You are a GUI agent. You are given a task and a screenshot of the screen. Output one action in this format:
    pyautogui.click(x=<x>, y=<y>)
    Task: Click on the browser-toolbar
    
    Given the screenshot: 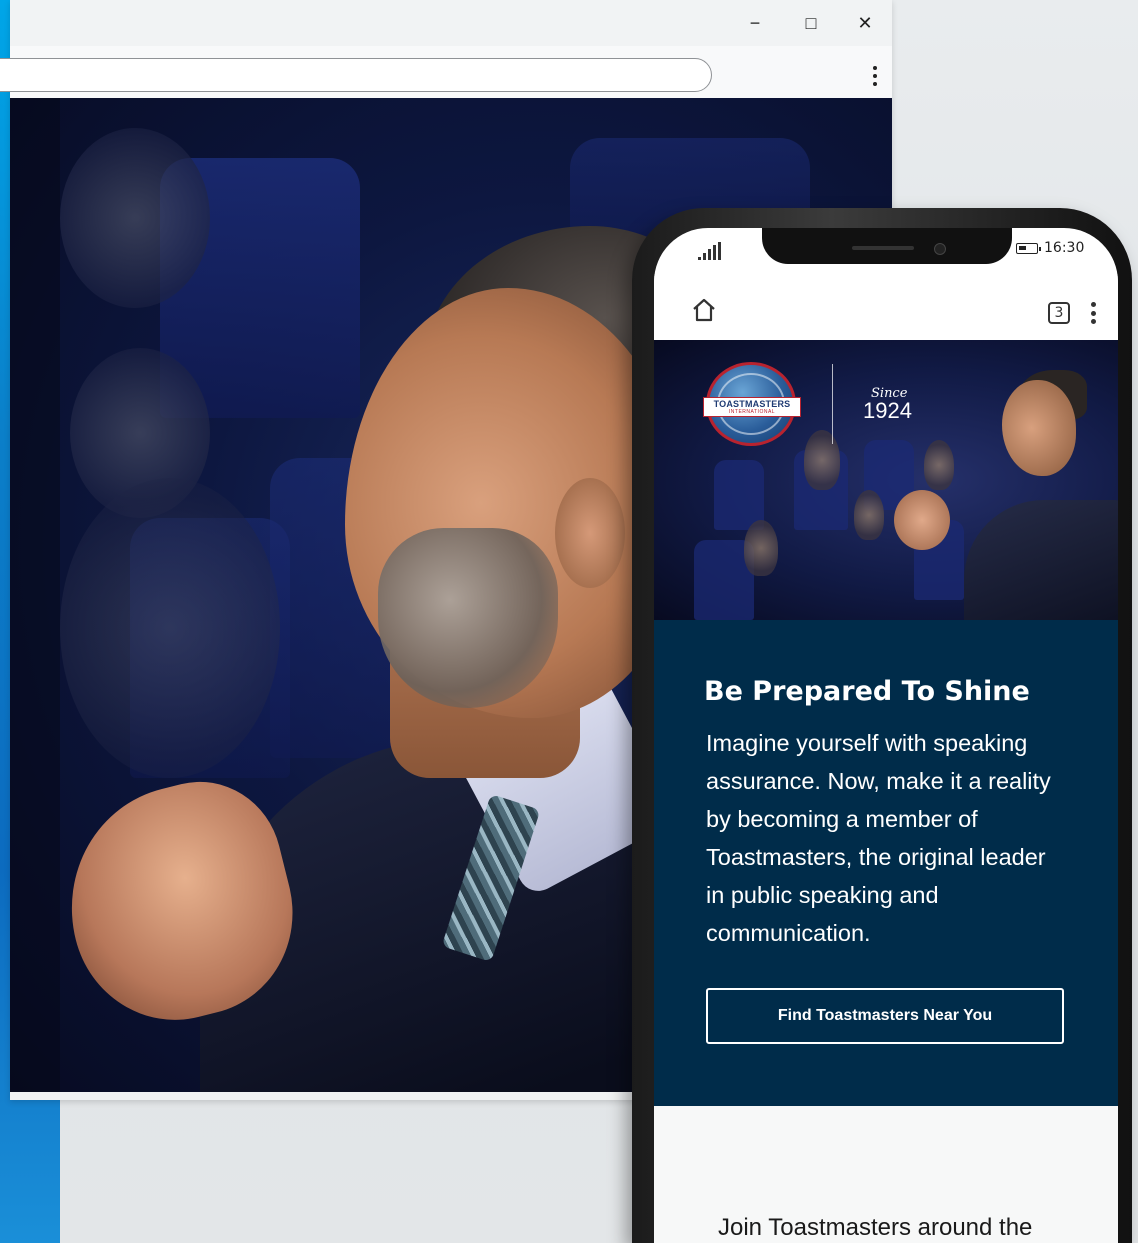 What is the action you would take?
    pyautogui.click(x=446, y=72)
    